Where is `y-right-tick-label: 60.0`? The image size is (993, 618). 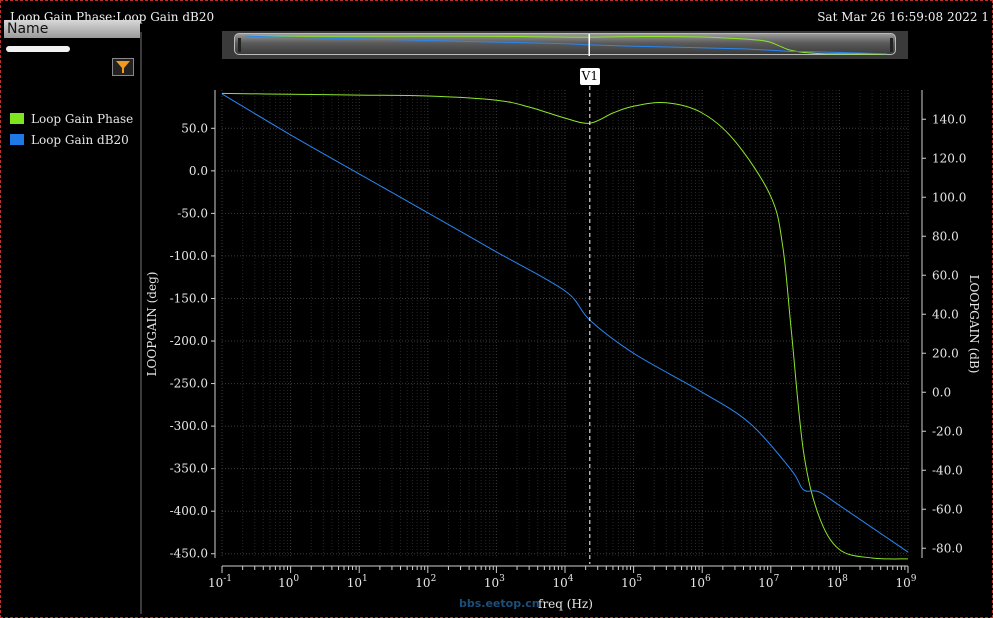 y-right-tick-label: 60.0 is located at coordinates (945, 275).